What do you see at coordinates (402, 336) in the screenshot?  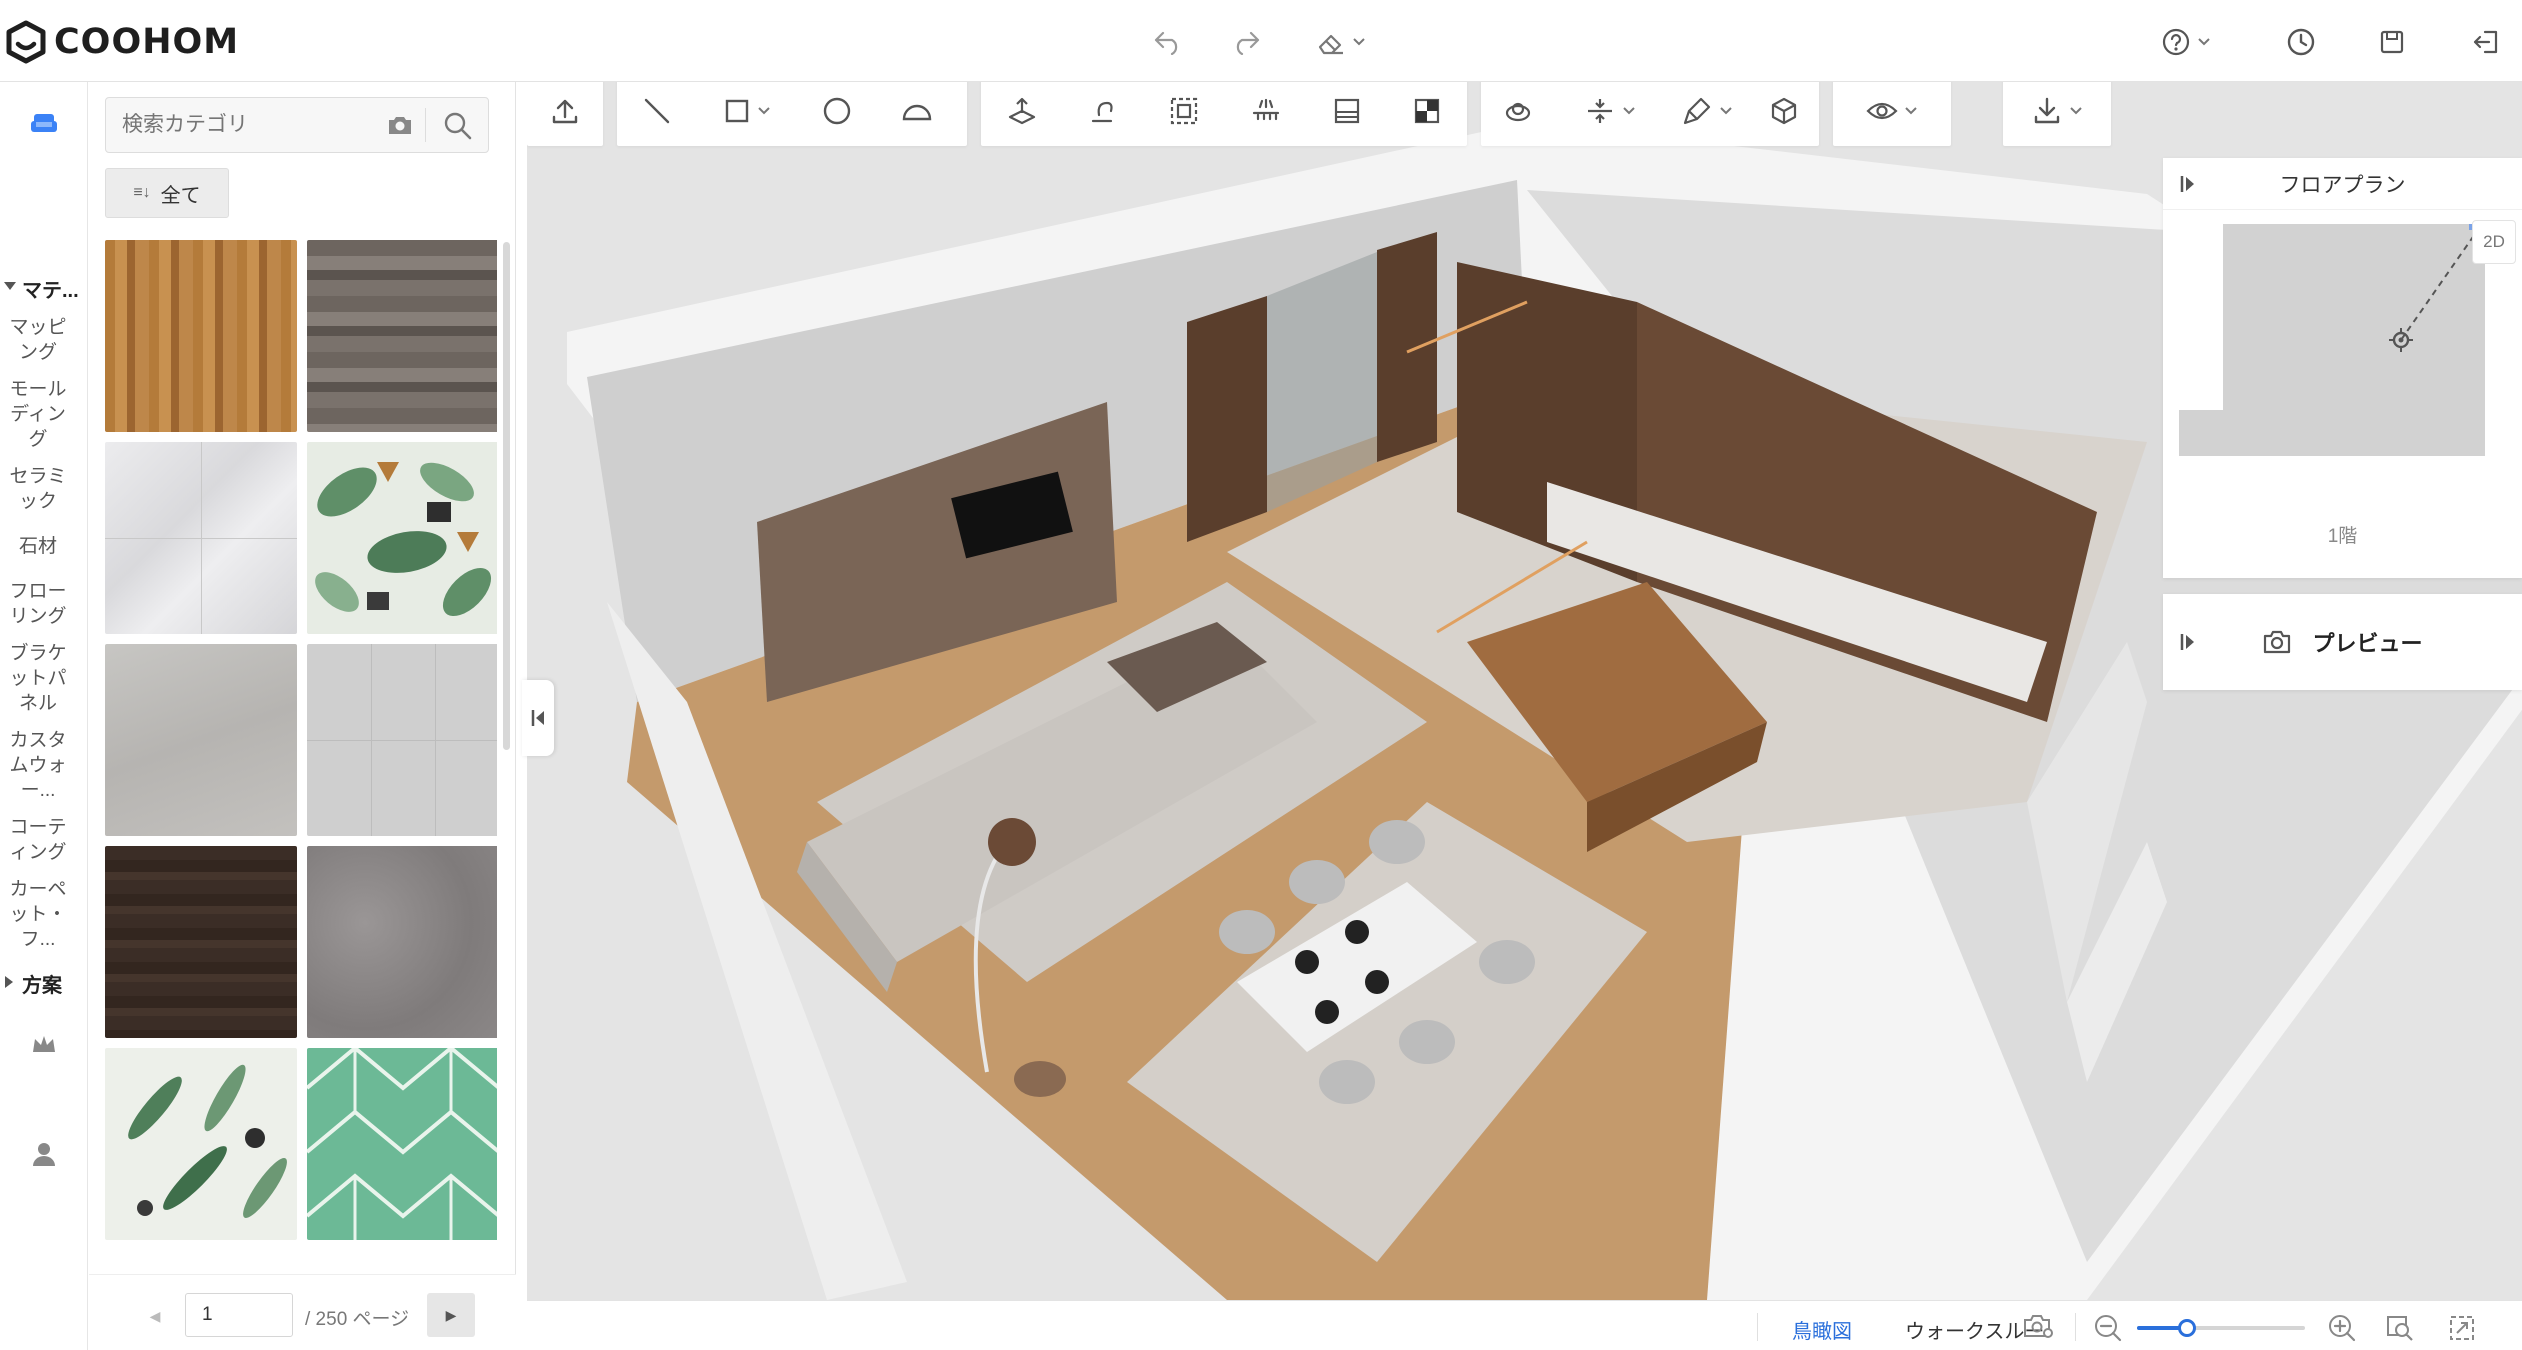 I see `material-tile-wood-gray` at bounding box center [402, 336].